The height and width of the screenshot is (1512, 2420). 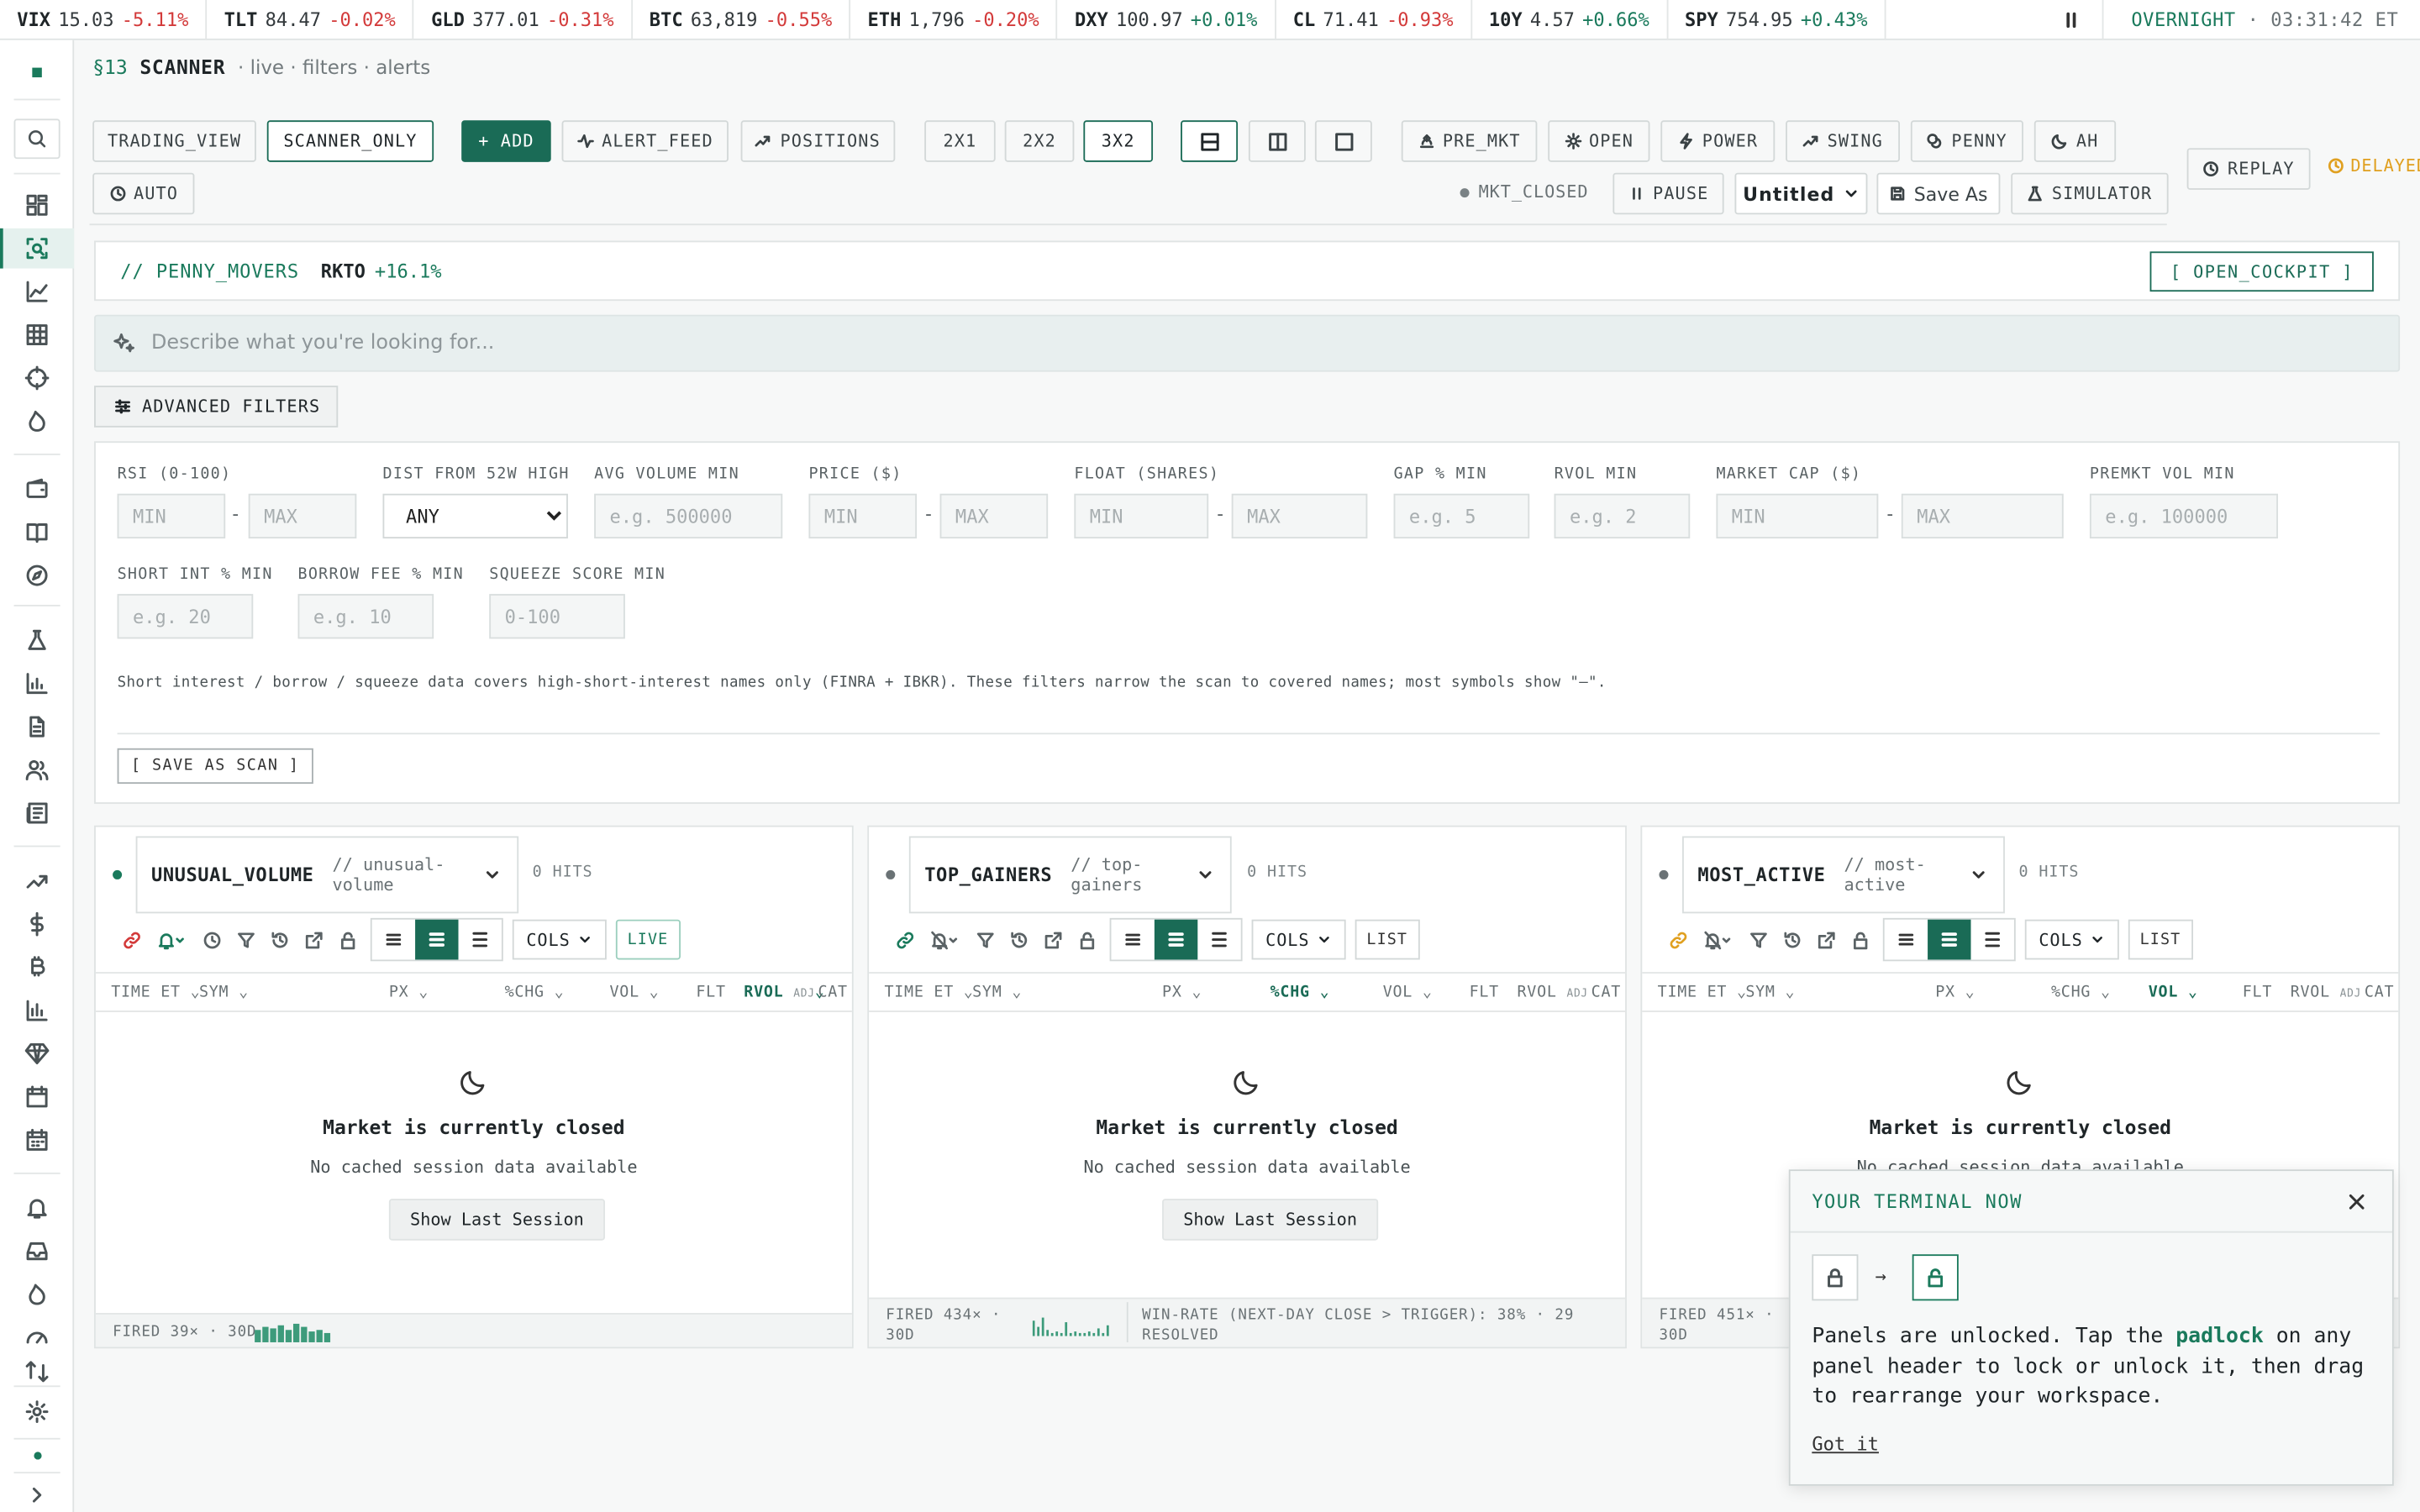 What do you see at coordinates (37, 1372) in the screenshot?
I see `sidebar-item-swap` at bounding box center [37, 1372].